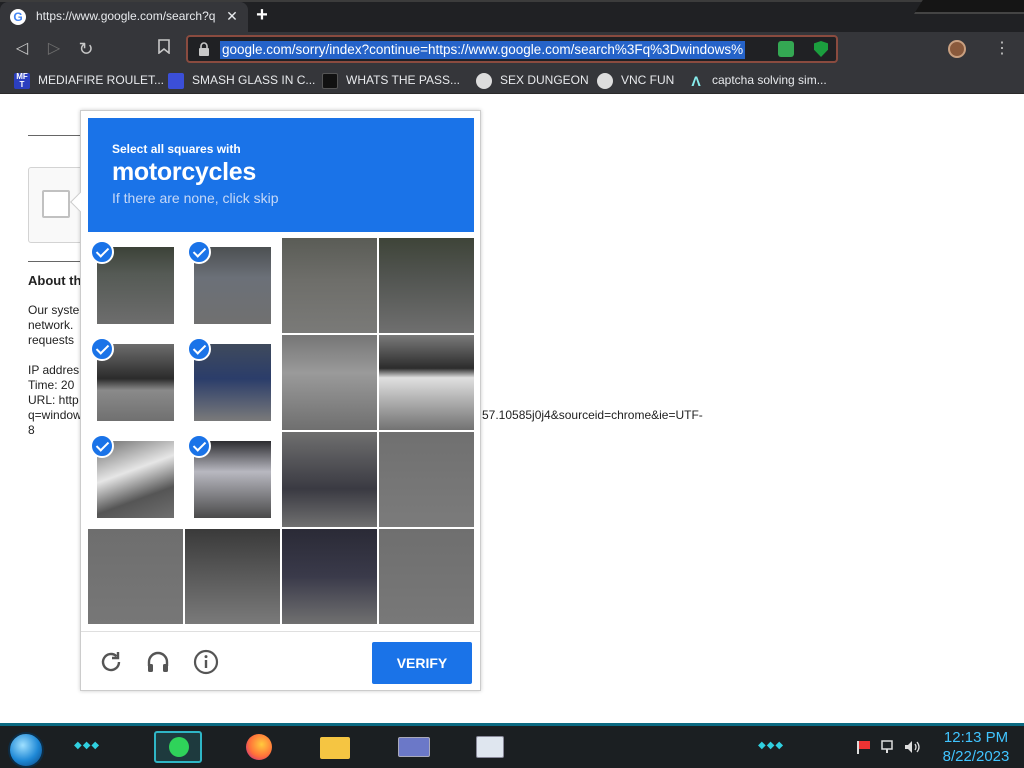  What do you see at coordinates (22, 49) in the screenshot?
I see `back-button: ◁` at bounding box center [22, 49].